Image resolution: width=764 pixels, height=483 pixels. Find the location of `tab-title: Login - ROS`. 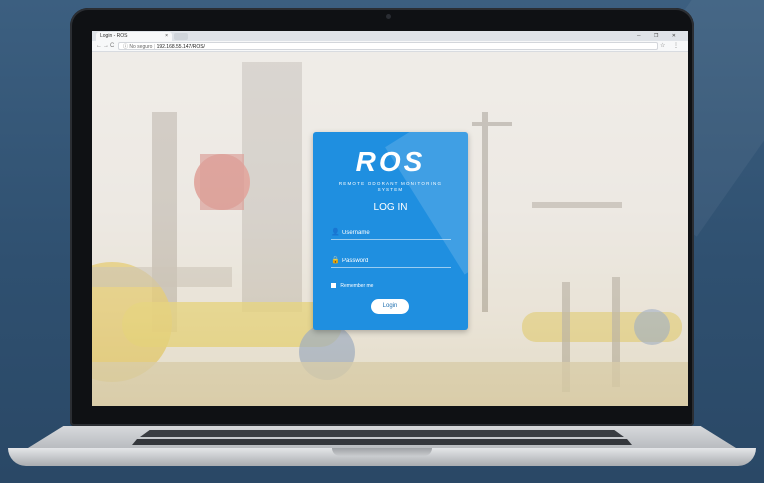

tab-title: Login - ROS is located at coordinates (114, 36).